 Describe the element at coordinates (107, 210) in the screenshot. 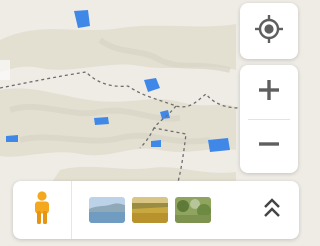

I see `lake-landscape-thumbnail` at that location.